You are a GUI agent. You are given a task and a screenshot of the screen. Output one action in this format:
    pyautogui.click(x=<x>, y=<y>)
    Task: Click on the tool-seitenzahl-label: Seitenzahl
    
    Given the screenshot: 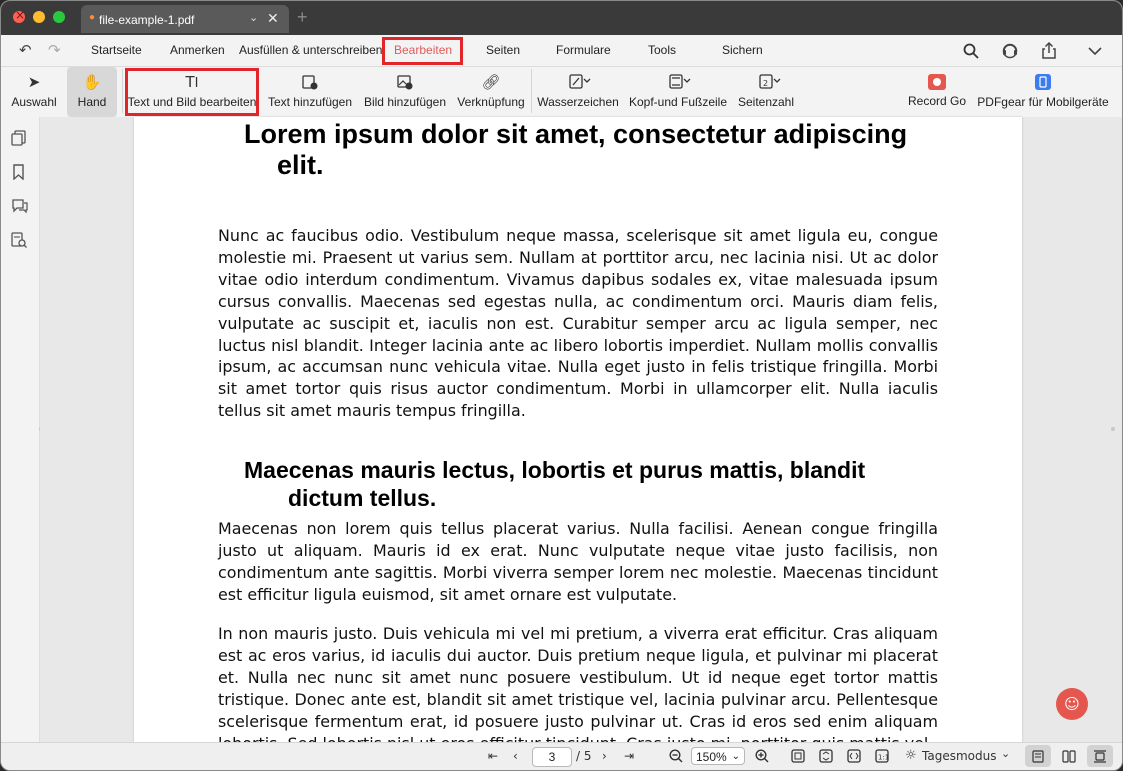 What is the action you would take?
    pyautogui.click(x=766, y=102)
    